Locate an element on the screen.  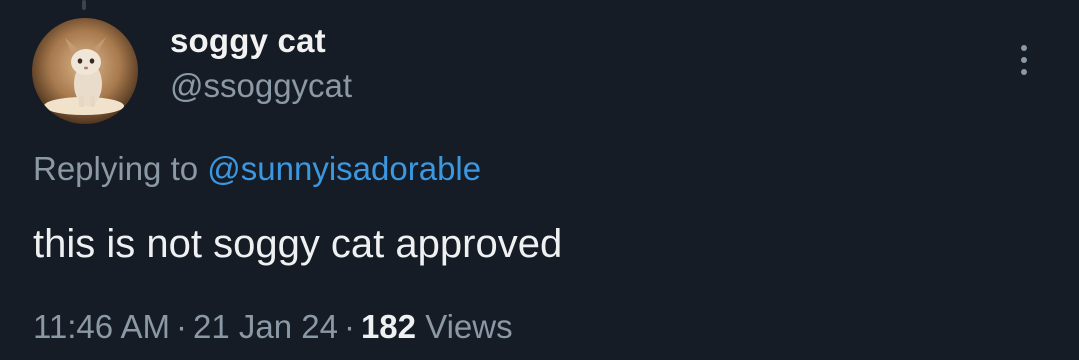
user-handle: @ssoggycat is located at coordinates (261, 86).